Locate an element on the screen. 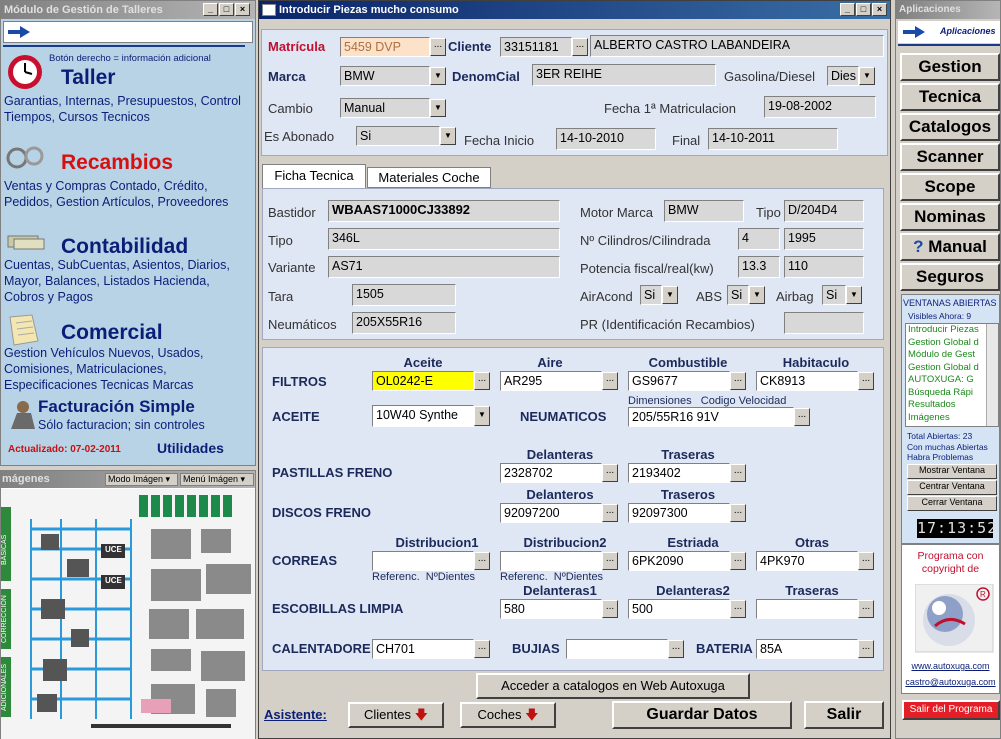  salir-programa-button: Salir del Programa is located at coordinates (951, 710).